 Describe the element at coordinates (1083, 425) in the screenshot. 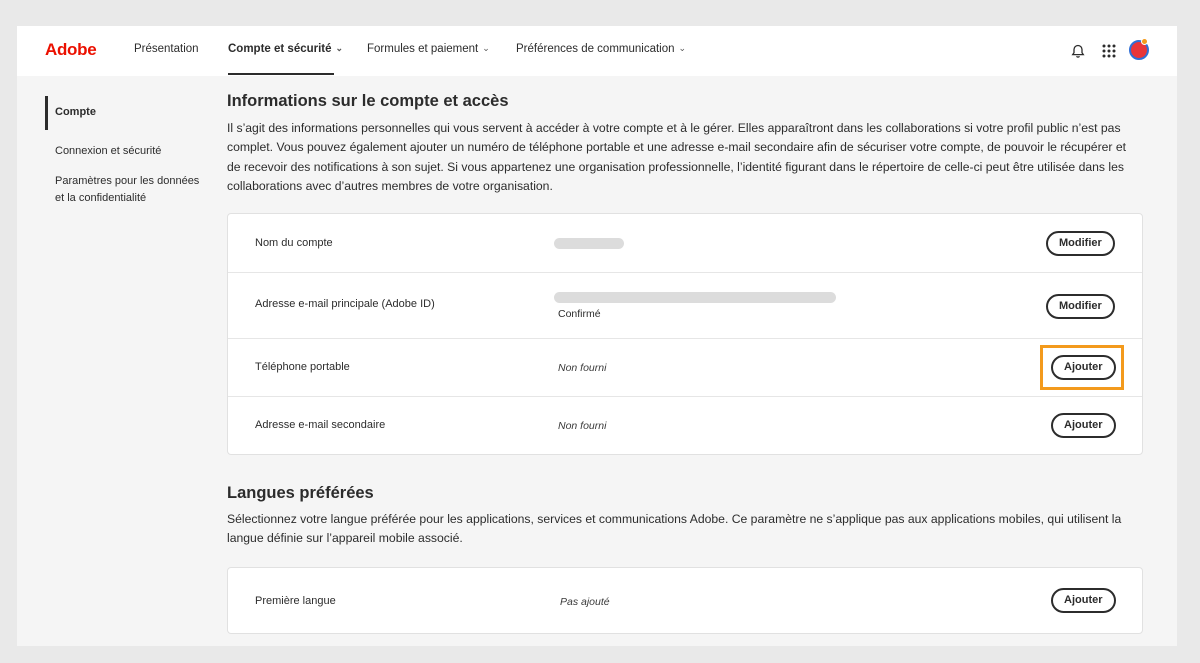

I see `ajouter-email-button: Ajouter` at that location.